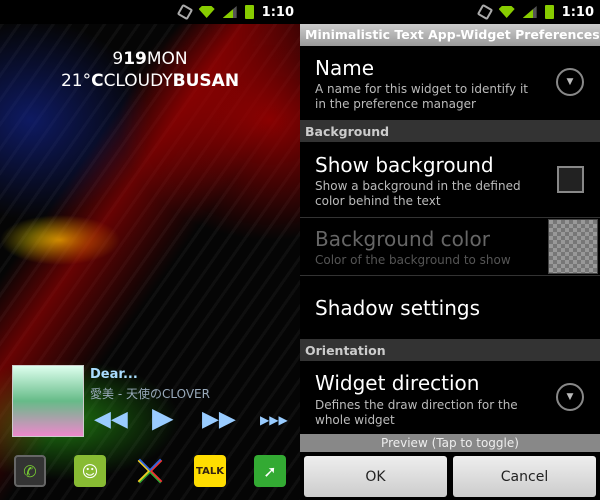 The image size is (600, 500). Describe the element at coordinates (30, 471) in the screenshot. I see `phone-icon: ✆` at that location.